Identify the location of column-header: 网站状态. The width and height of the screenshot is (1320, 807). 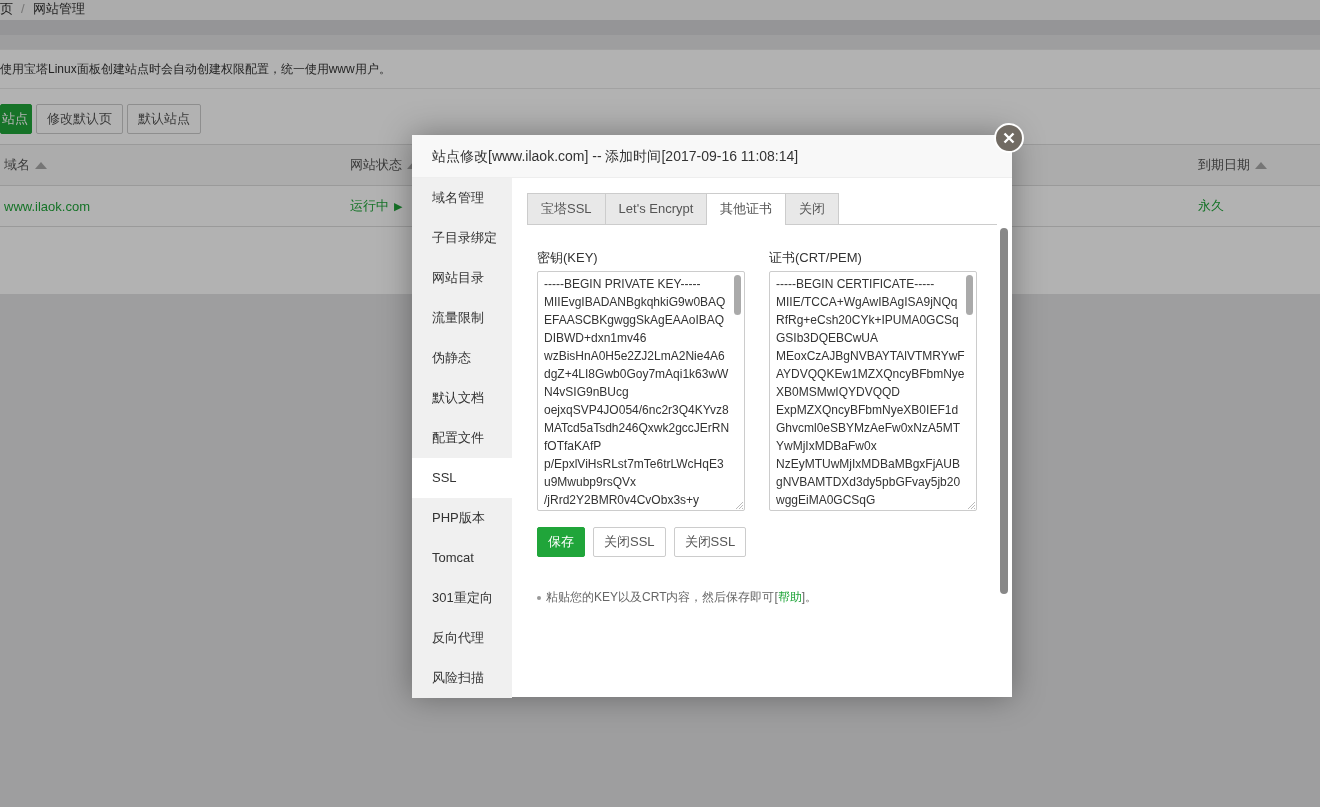
(376, 165).